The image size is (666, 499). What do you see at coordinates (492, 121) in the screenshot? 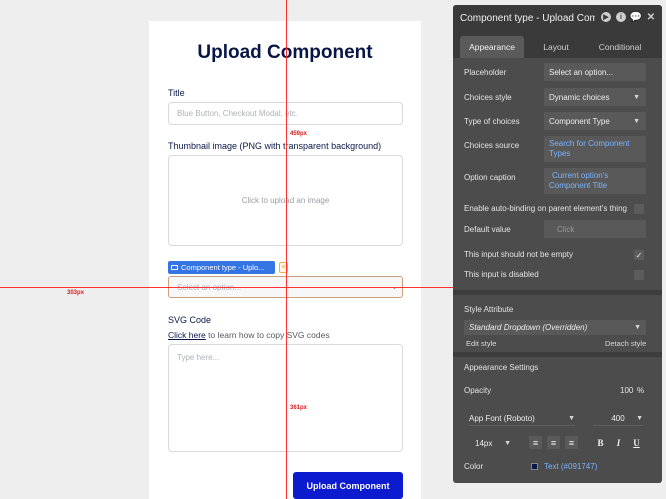
I see `type-of-choices-label: Type of choices` at bounding box center [492, 121].